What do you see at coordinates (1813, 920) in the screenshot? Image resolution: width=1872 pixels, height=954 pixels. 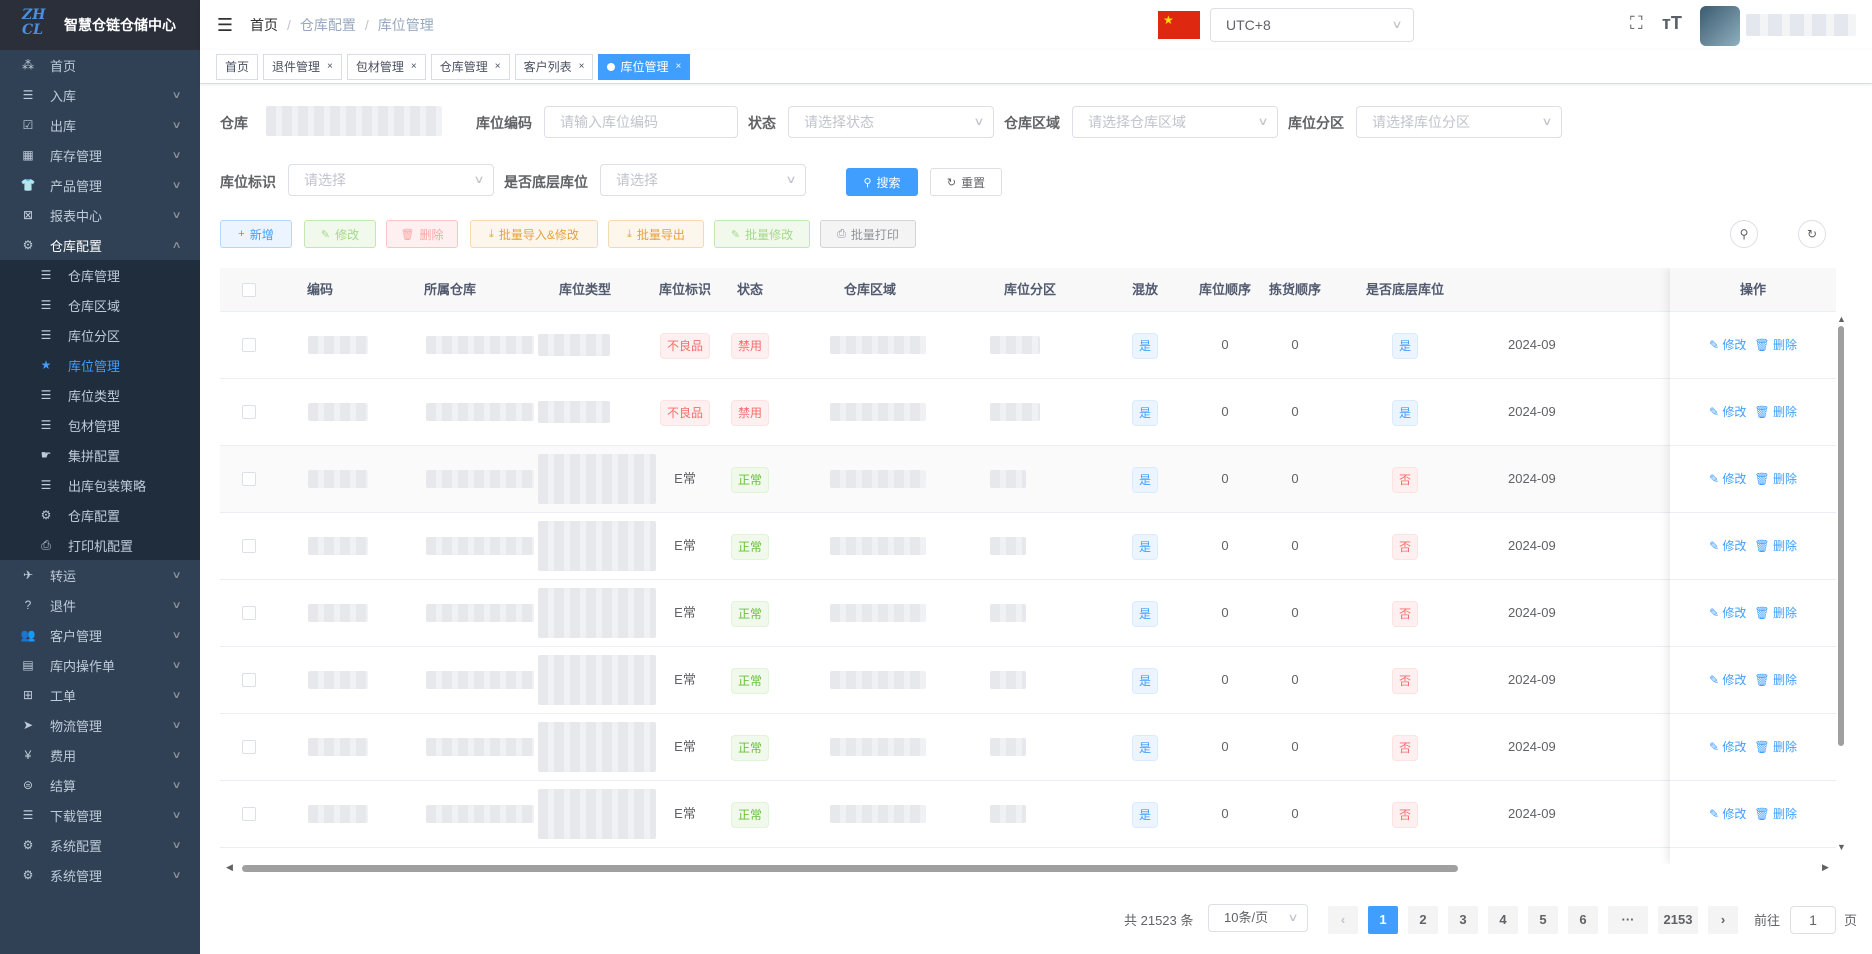 I see `goto-page-input: 1` at bounding box center [1813, 920].